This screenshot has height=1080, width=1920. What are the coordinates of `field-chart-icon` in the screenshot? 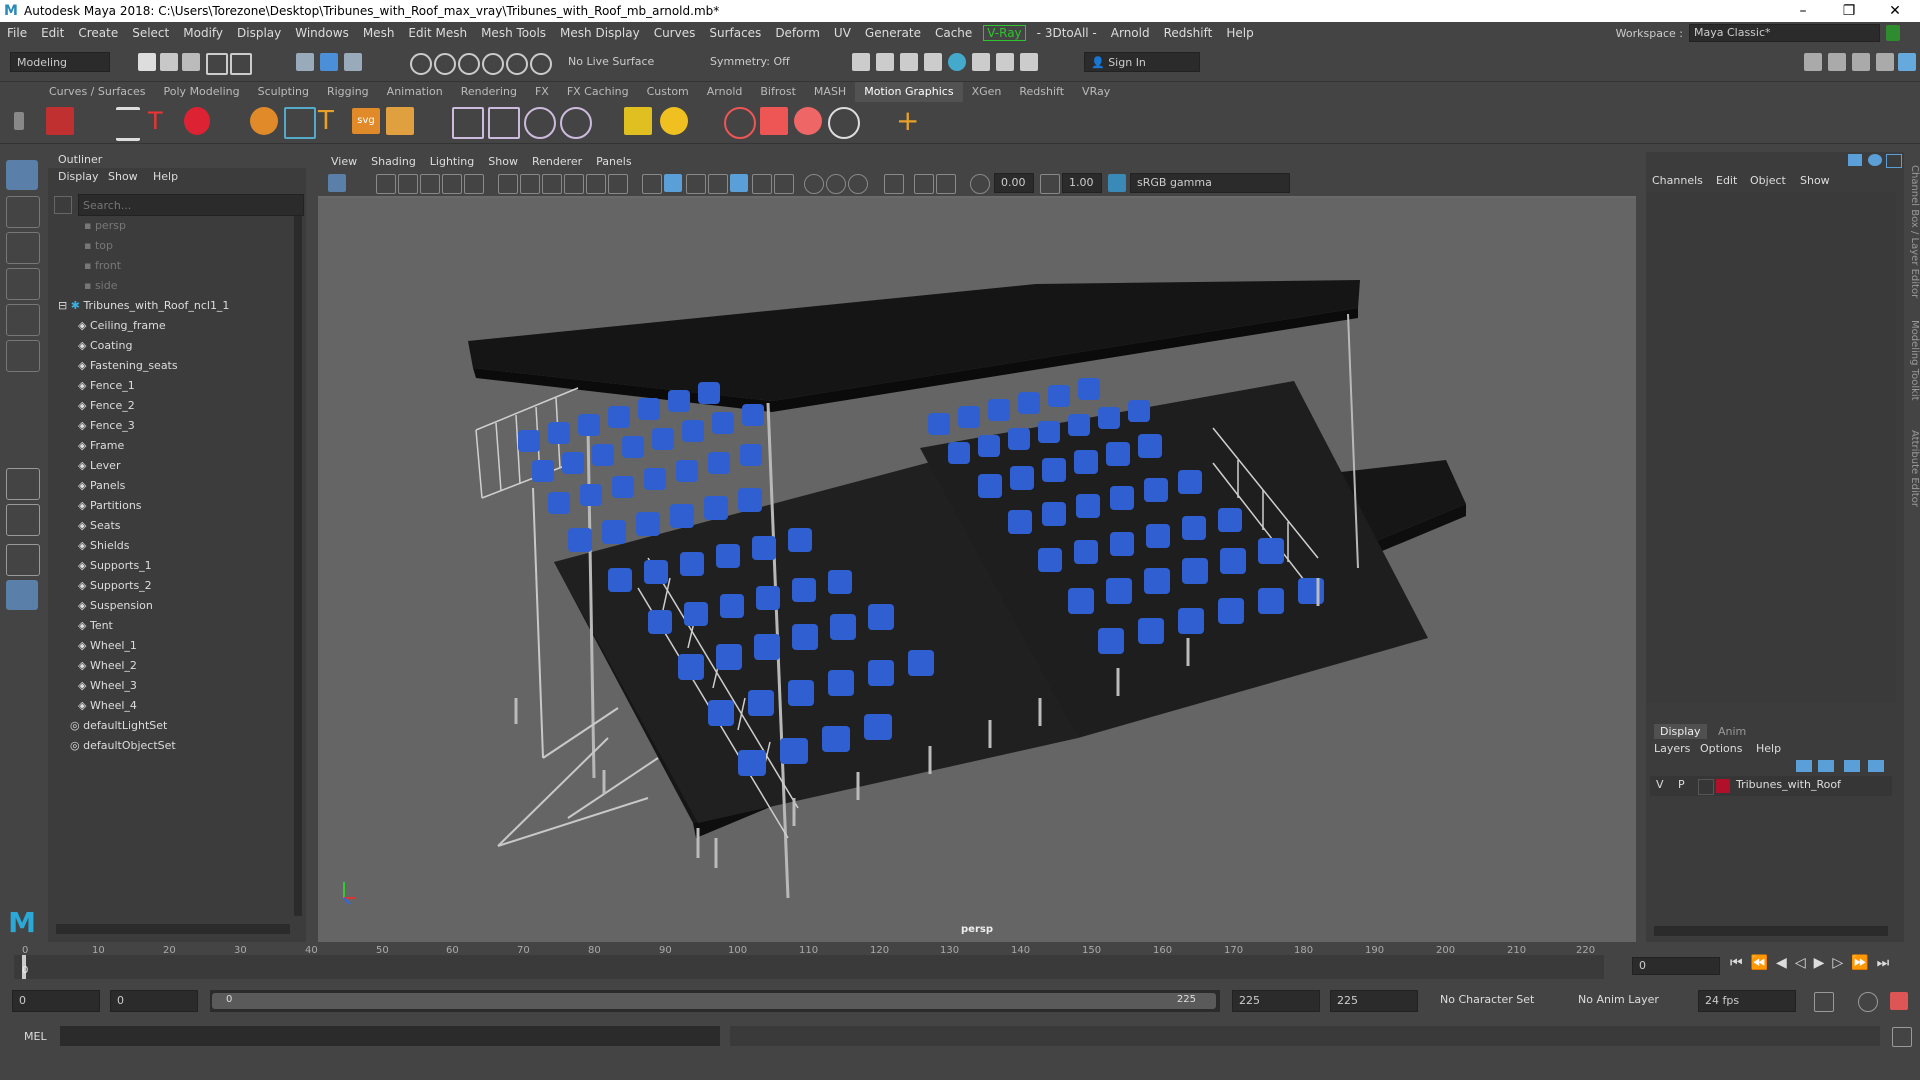 It's located at (596, 184).